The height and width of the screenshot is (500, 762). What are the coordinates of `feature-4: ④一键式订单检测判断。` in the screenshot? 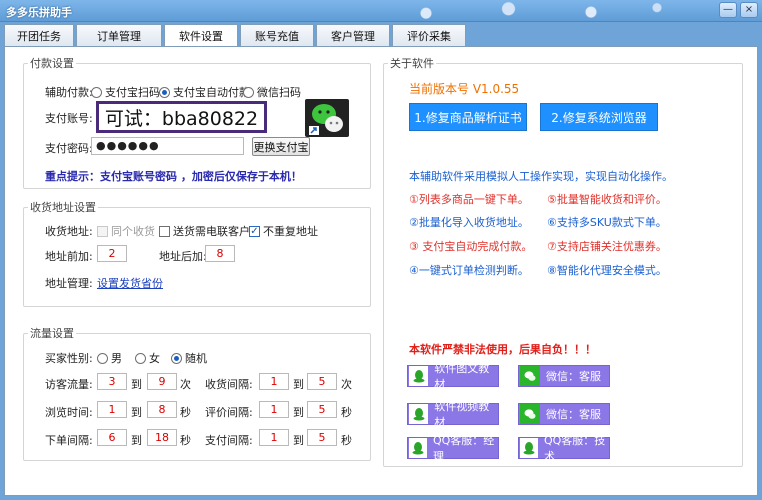 It's located at (469, 270).